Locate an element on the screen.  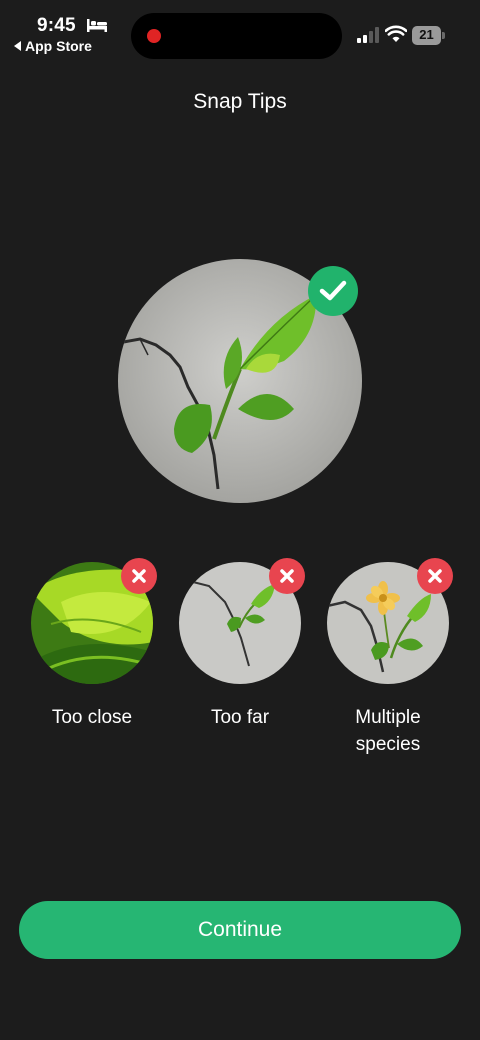
battery-icon: 21 is located at coordinates (428, 35).